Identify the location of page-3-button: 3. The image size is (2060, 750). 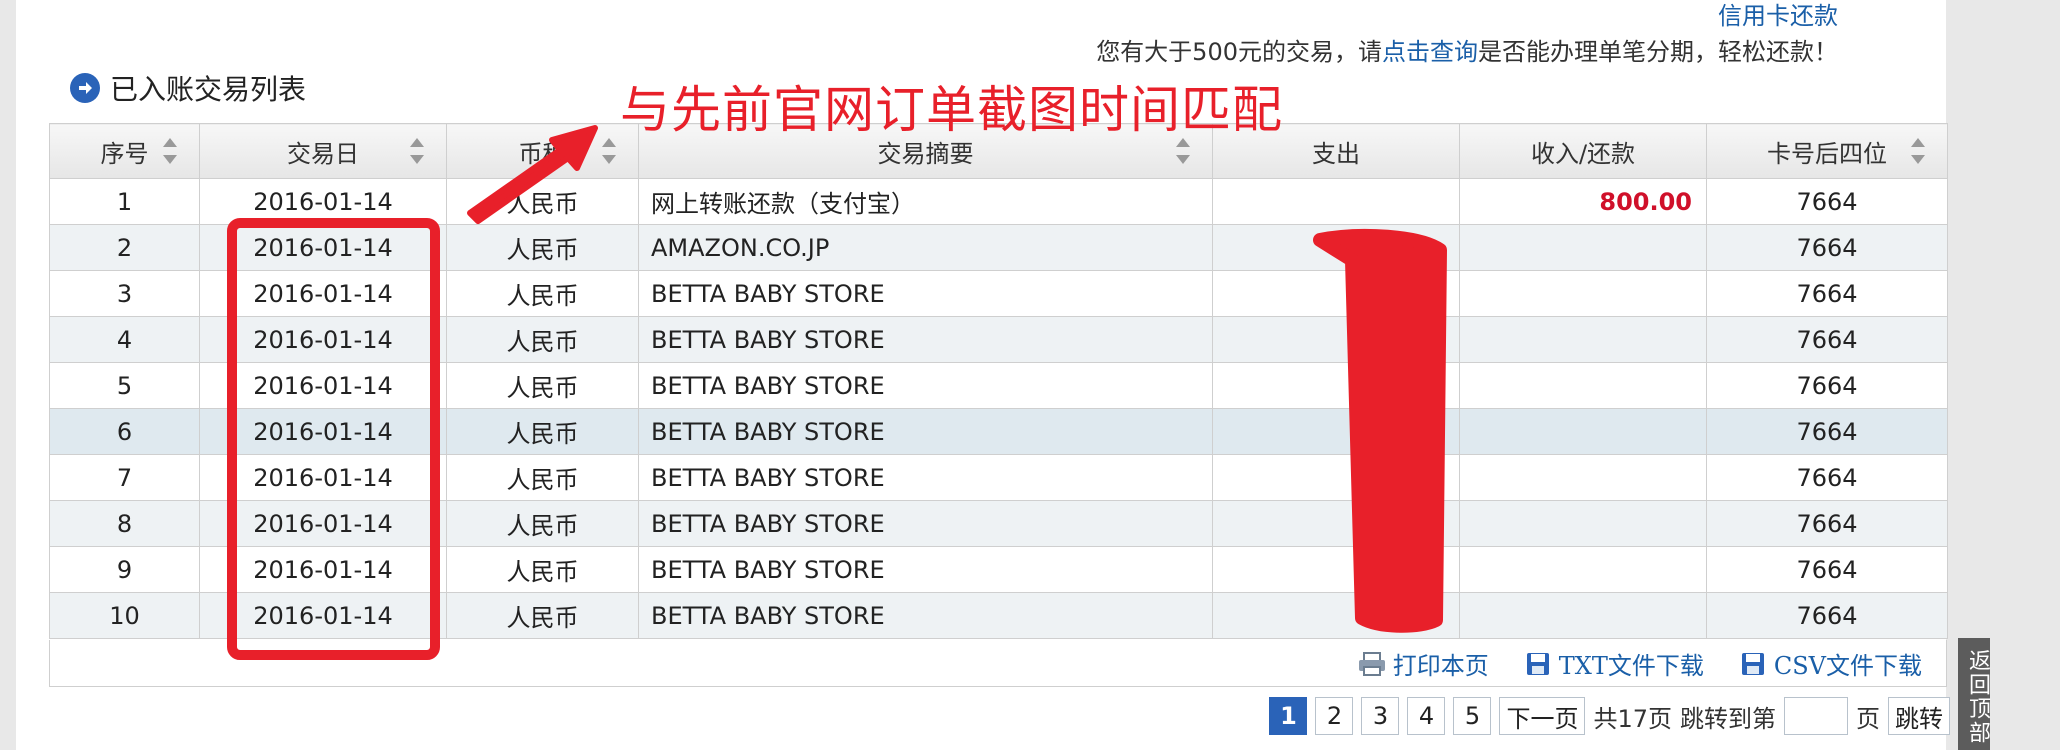
(1380, 716).